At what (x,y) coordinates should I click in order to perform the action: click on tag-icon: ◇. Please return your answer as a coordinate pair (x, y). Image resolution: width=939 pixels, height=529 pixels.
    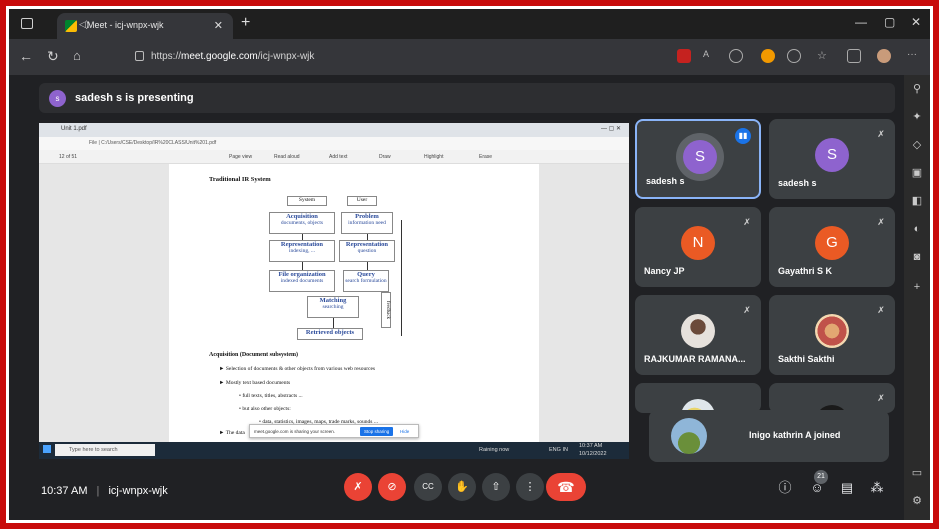
    Looking at the image, I should click on (917, 145).